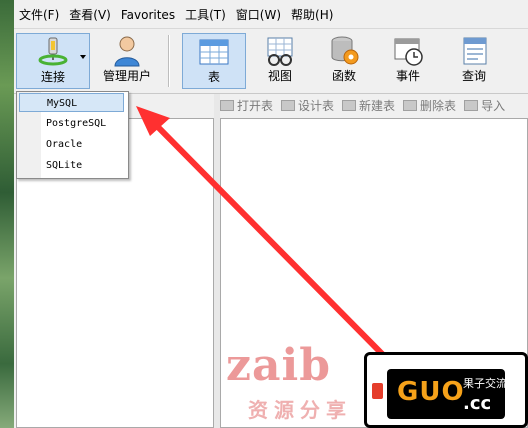  Describe the element at coordinates (349, 105) in the screenshot. I see `new-table-icon` at that location.